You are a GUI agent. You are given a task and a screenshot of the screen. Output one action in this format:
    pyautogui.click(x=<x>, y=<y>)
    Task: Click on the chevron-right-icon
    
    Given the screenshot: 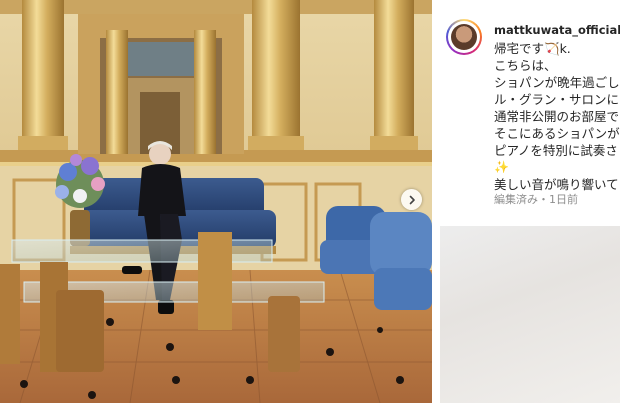 What is the action you would take?
    pyautogui.click(x=412, y=199)
    